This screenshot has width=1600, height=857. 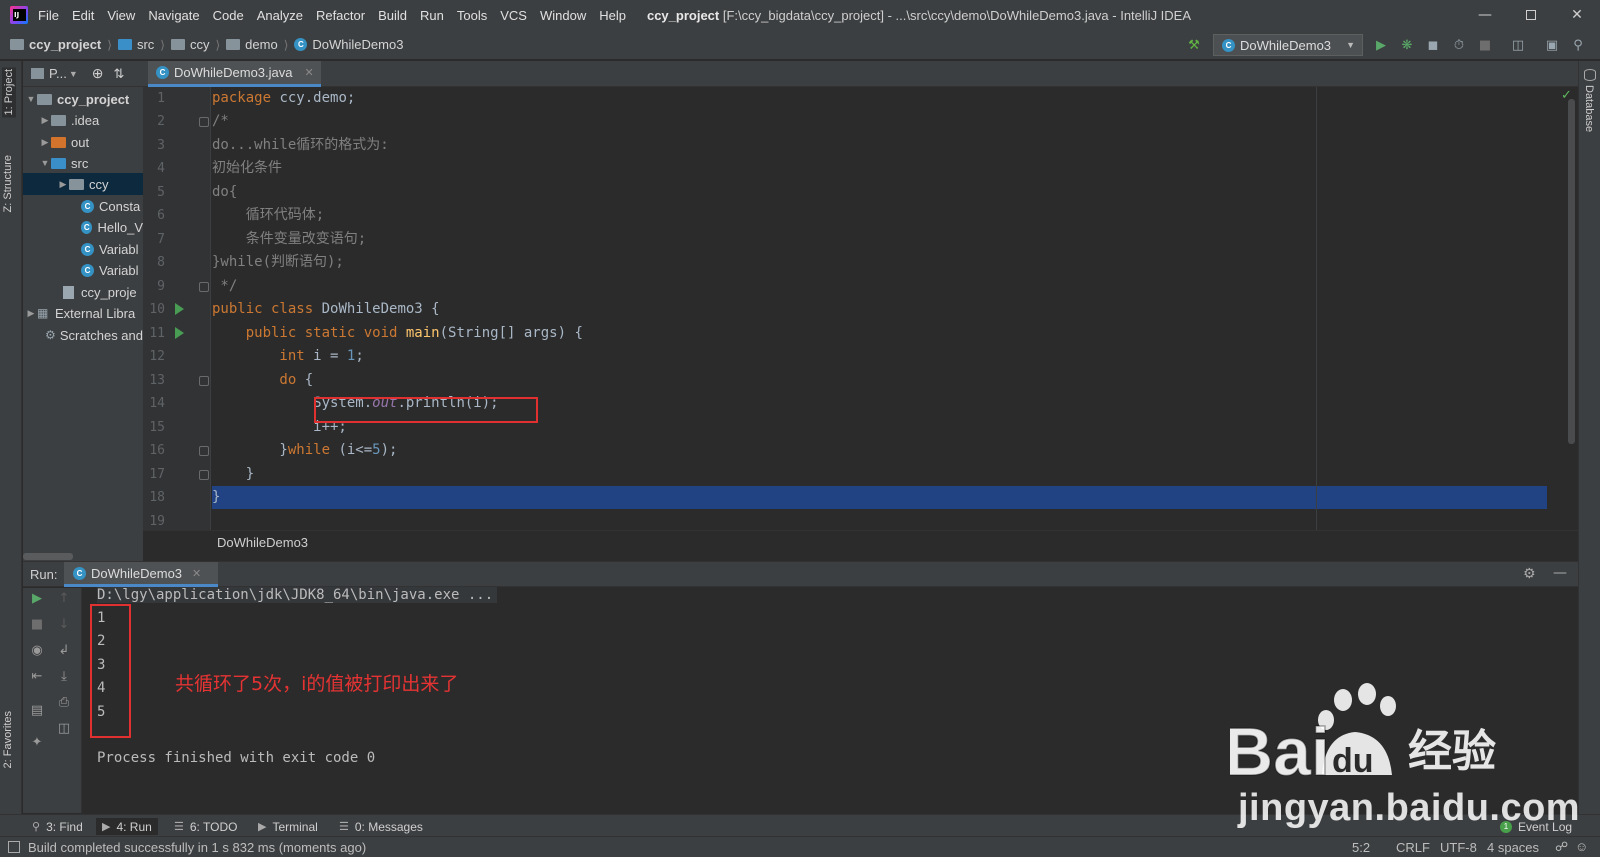 What do you see at coordinates (14, 847) in the screenshot?
I see `tool-window-toggle-icon` at bounding box center [14, 847].